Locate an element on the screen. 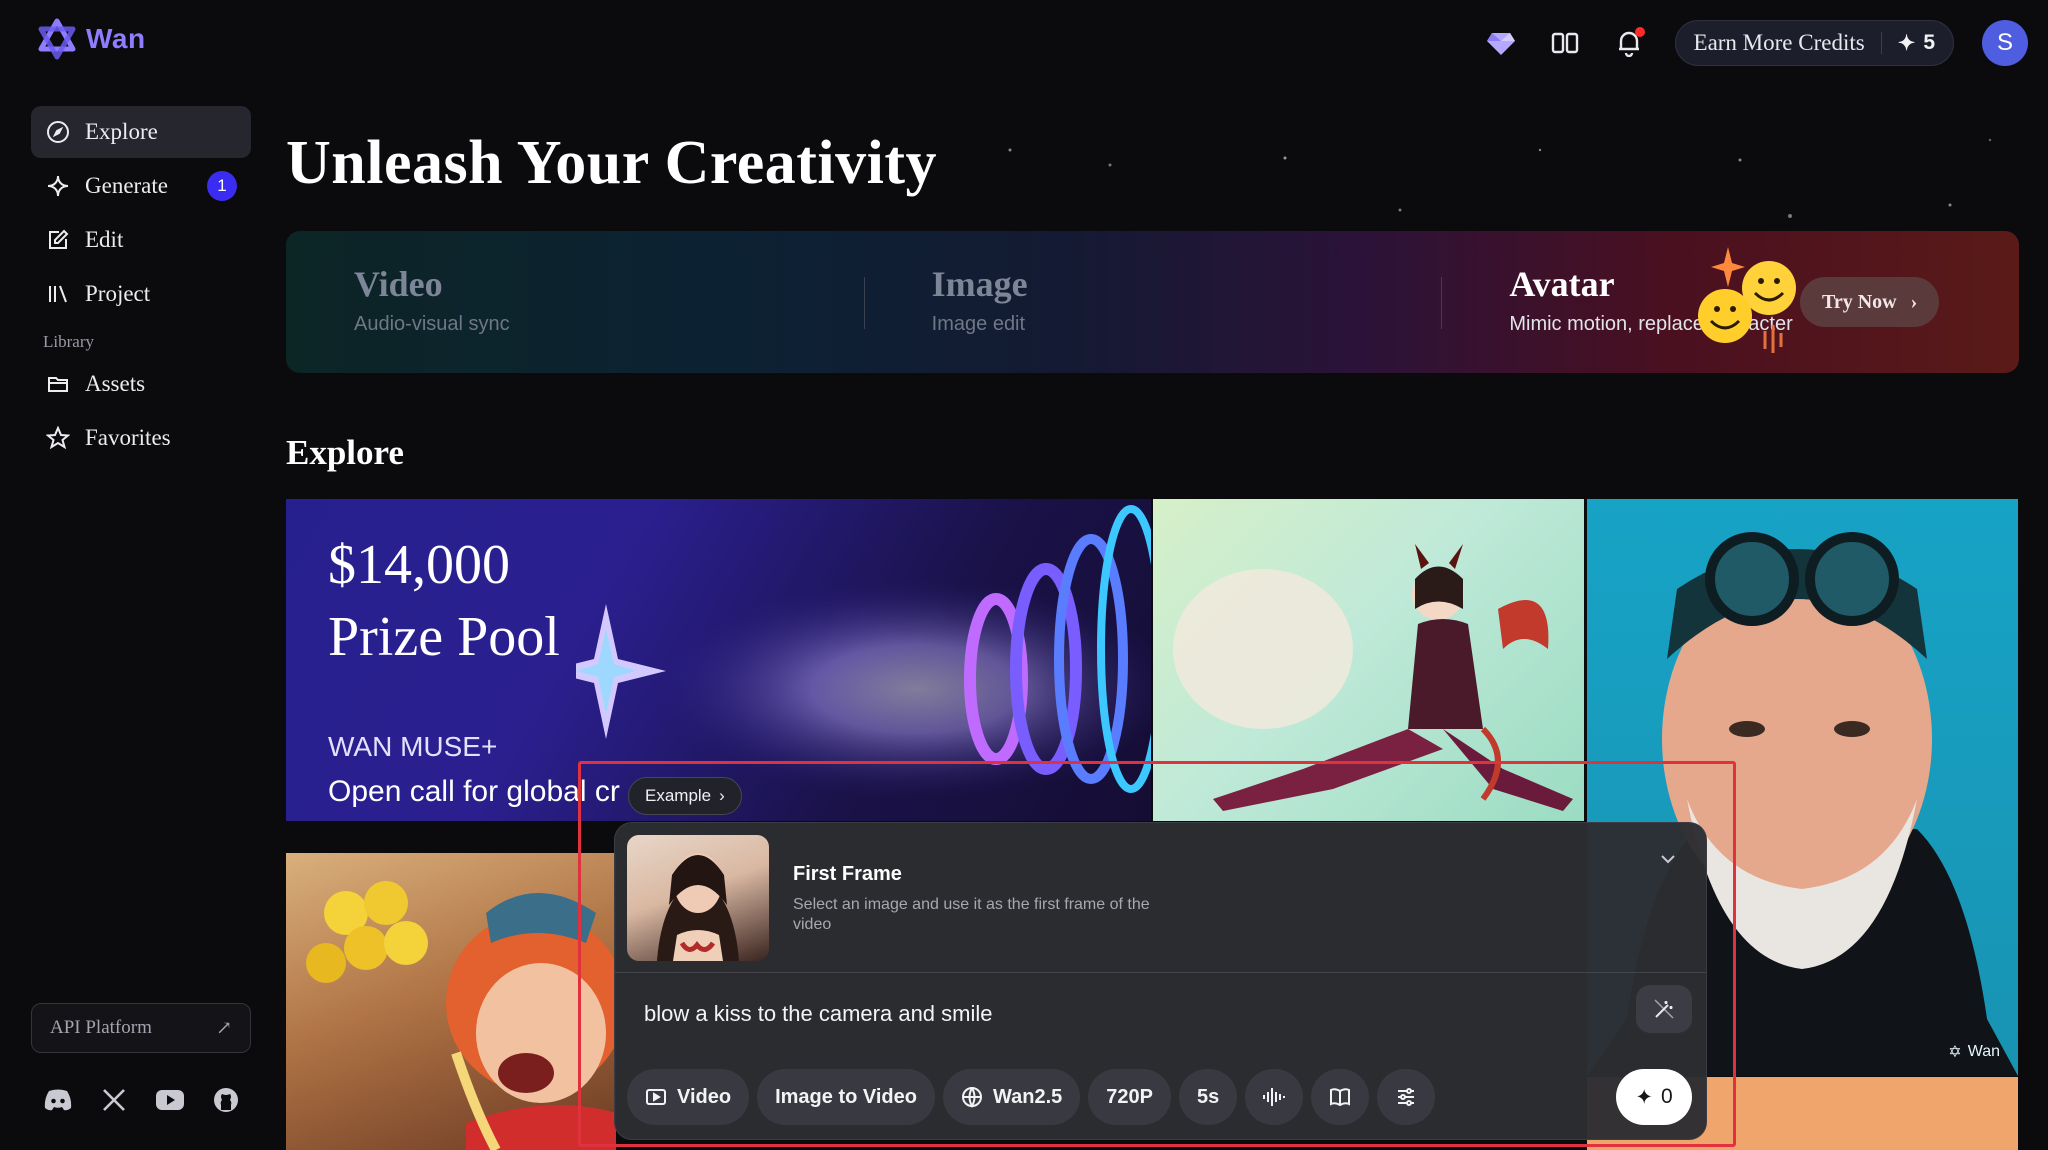 This screenshot has height=1150, width=2048. resolution-label: 720P is located at coordinates (1129, 1096).